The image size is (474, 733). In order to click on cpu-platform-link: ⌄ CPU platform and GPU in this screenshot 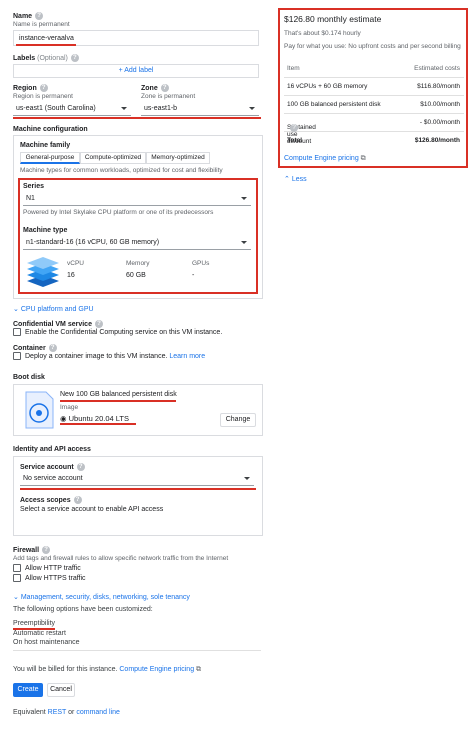, I will do `click(53, 309)`.